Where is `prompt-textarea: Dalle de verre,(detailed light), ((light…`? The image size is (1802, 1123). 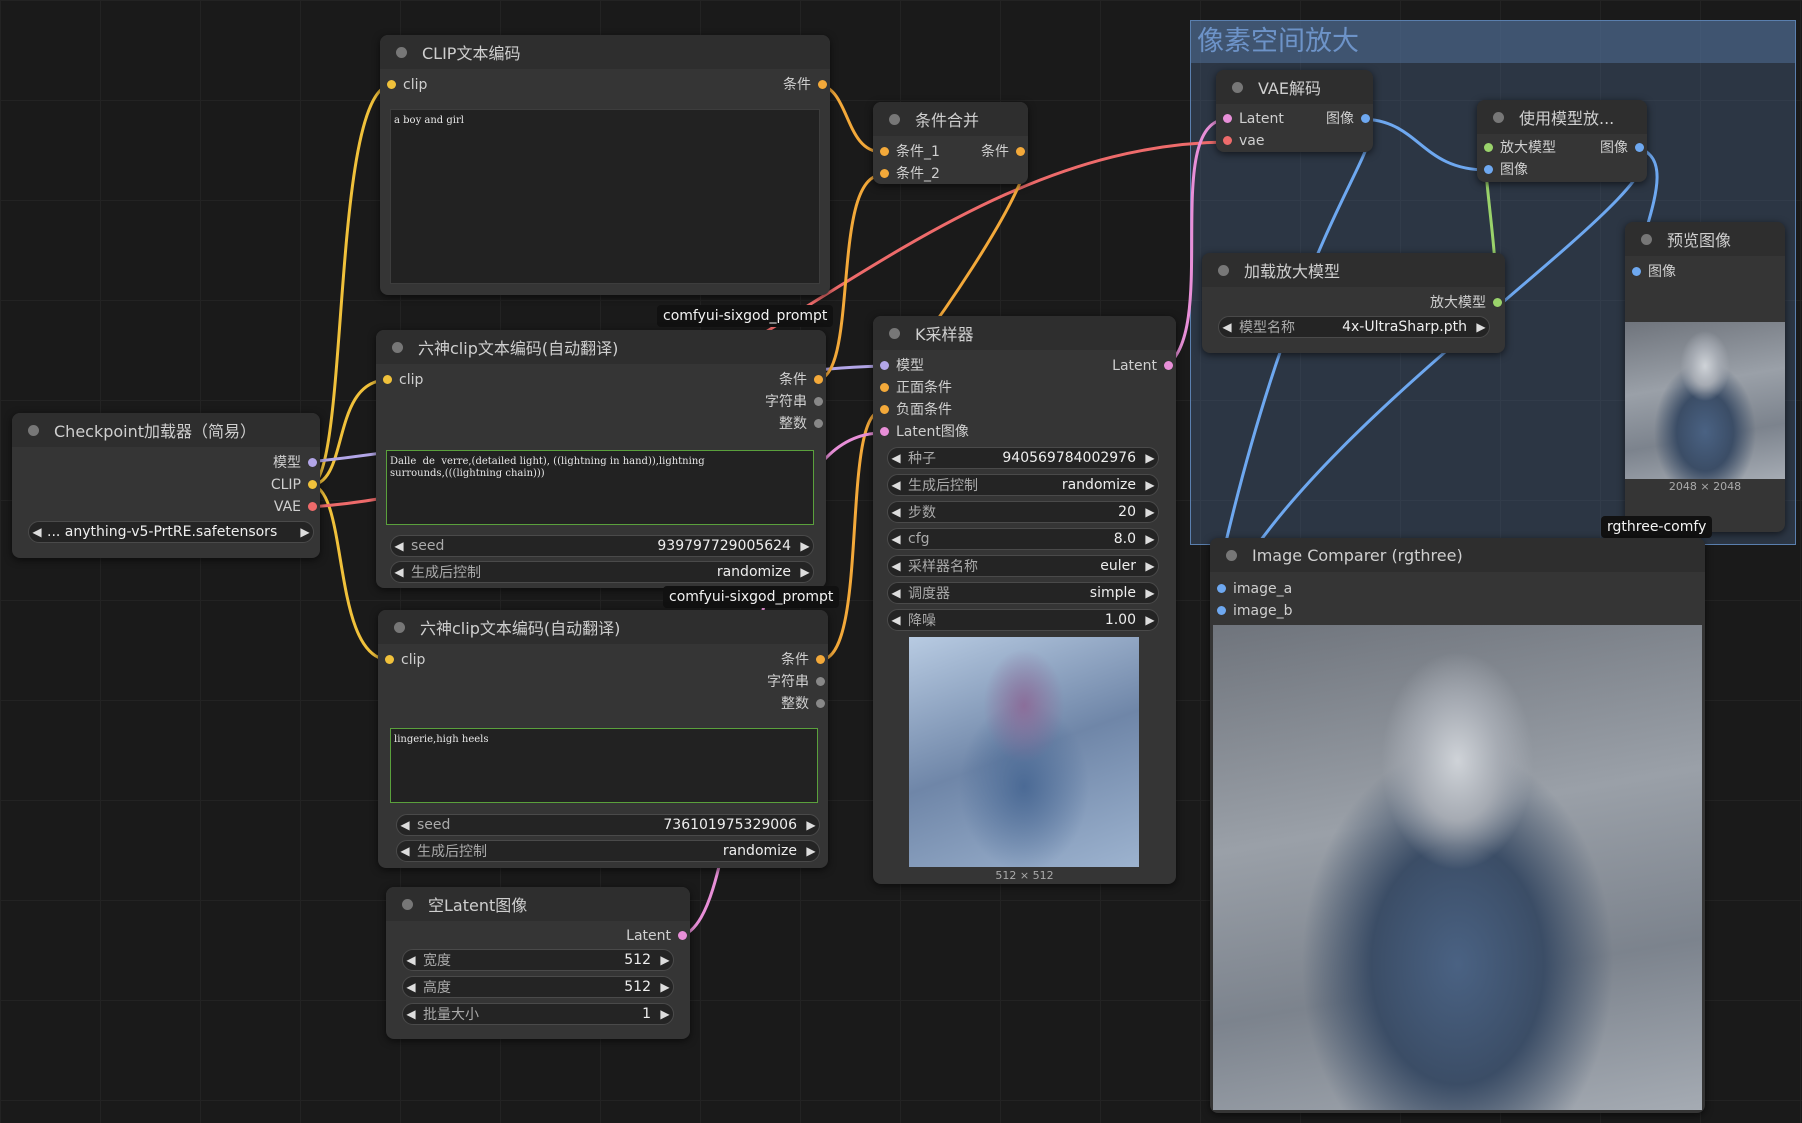 prompt-textarea: Dalle de verre,(detailed light), ((light… is located at coordinates (600, 487).